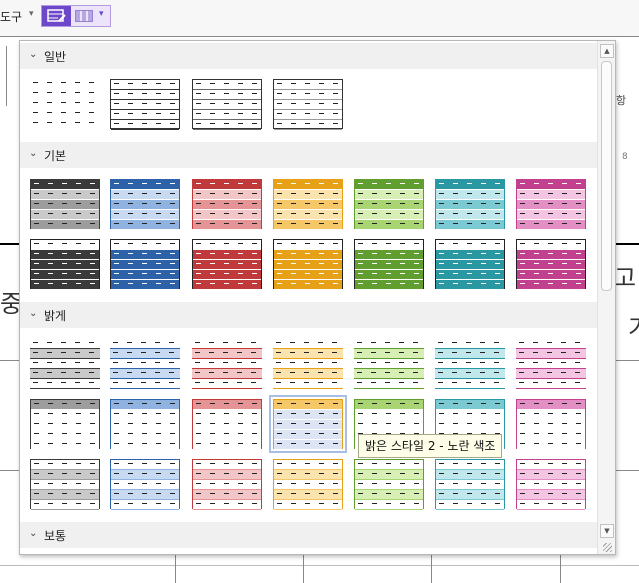 This screenshot has width=639, height=583. I want to click on table-style-icon, so click(56, 16).